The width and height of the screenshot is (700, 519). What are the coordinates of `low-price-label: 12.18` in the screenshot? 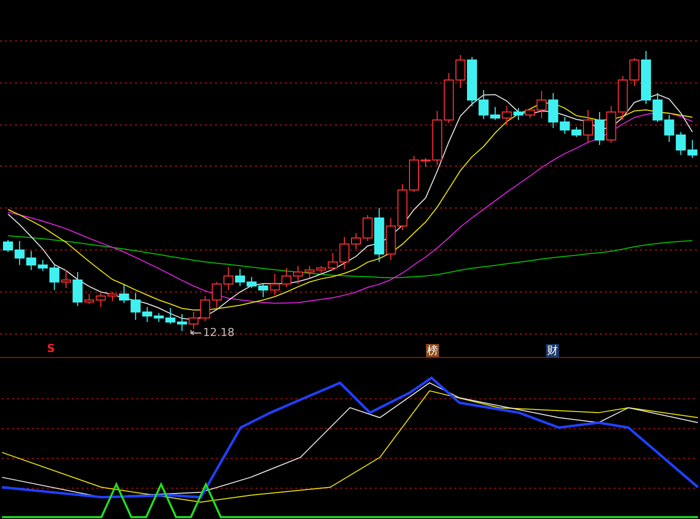 It's located at (218, 332).